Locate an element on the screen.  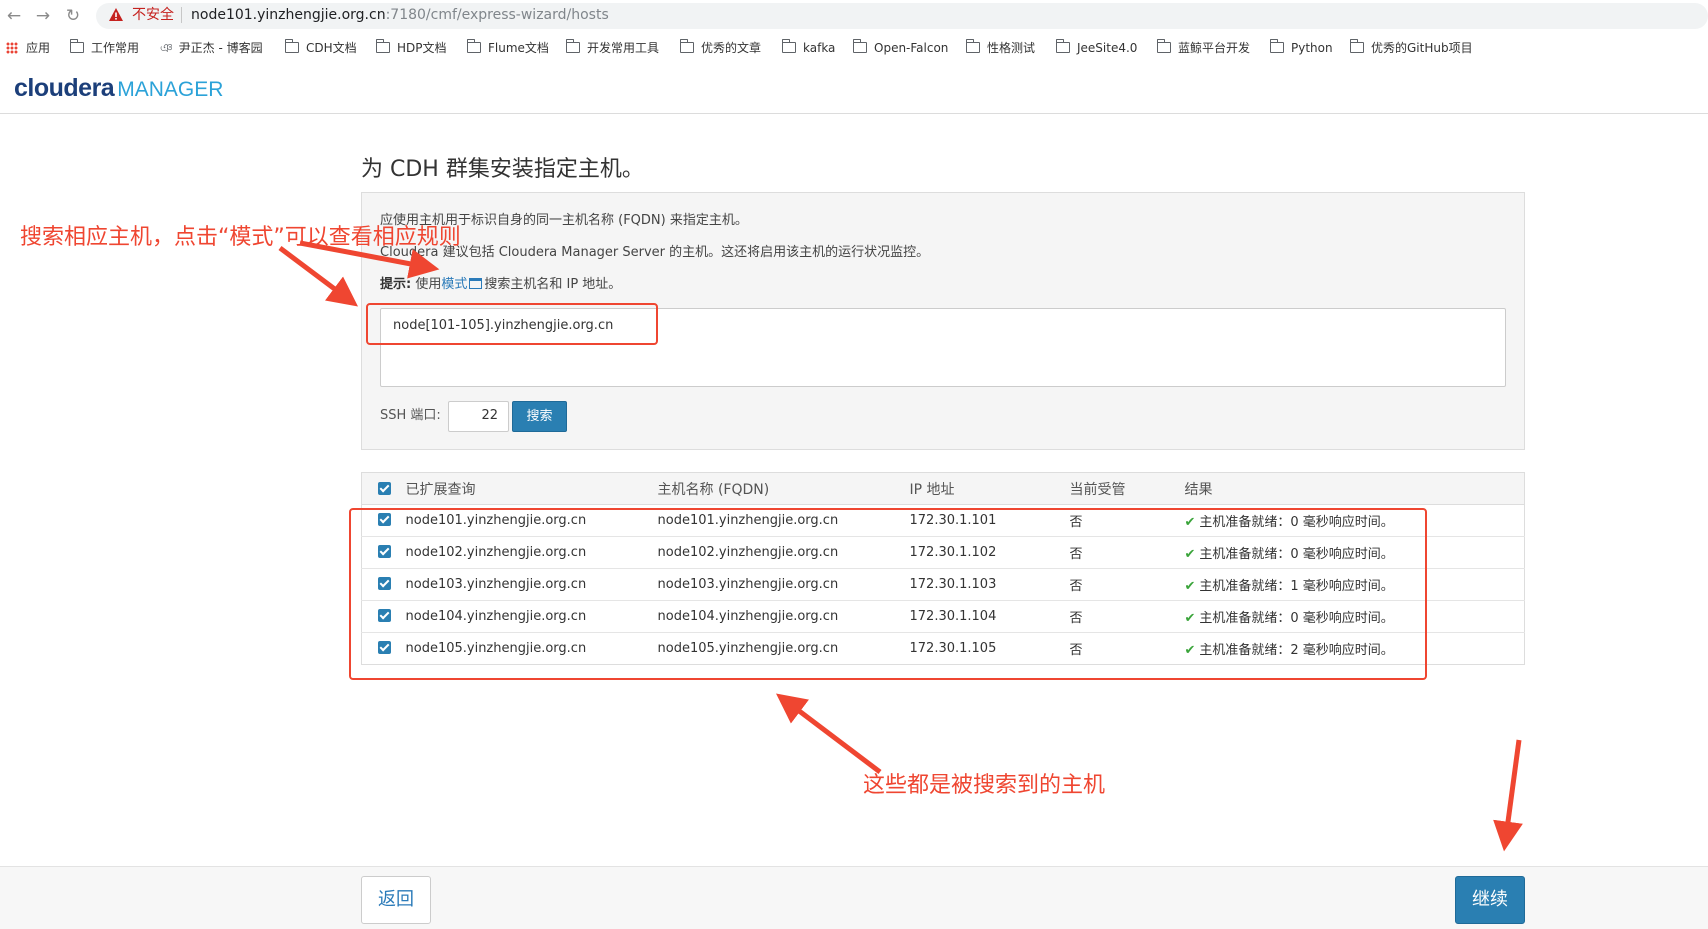
bookmark-folder: 优秀的GitHub项目 is located at coordinates (1411, 47).